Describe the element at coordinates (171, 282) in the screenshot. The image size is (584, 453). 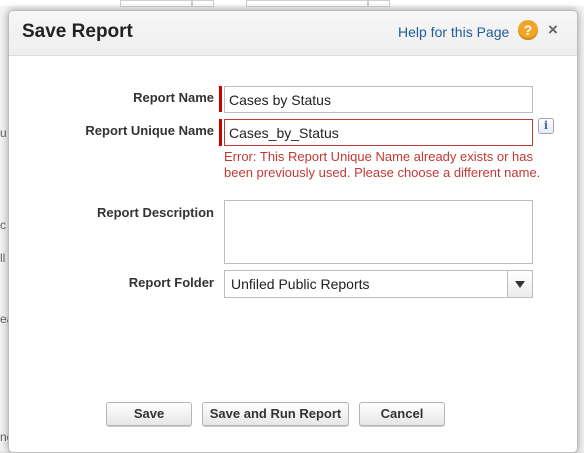
I see `report-folder-label: Report Folder` at that location.